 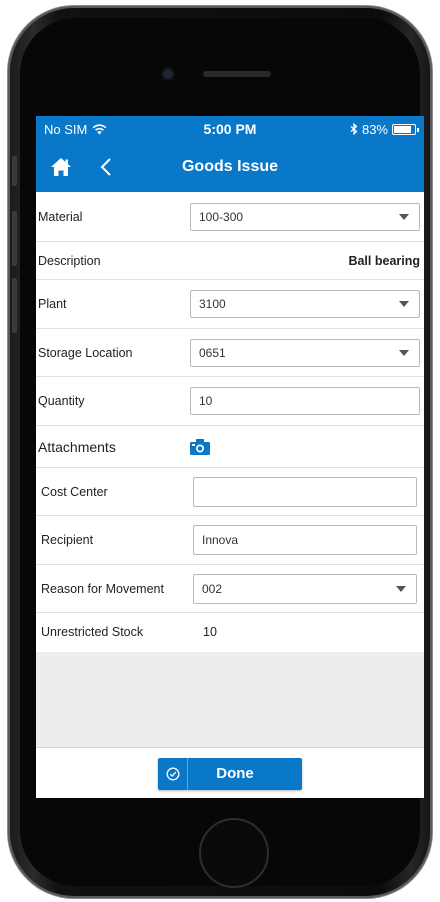 I want to click on camera-icon, so click(x=200, y=446).